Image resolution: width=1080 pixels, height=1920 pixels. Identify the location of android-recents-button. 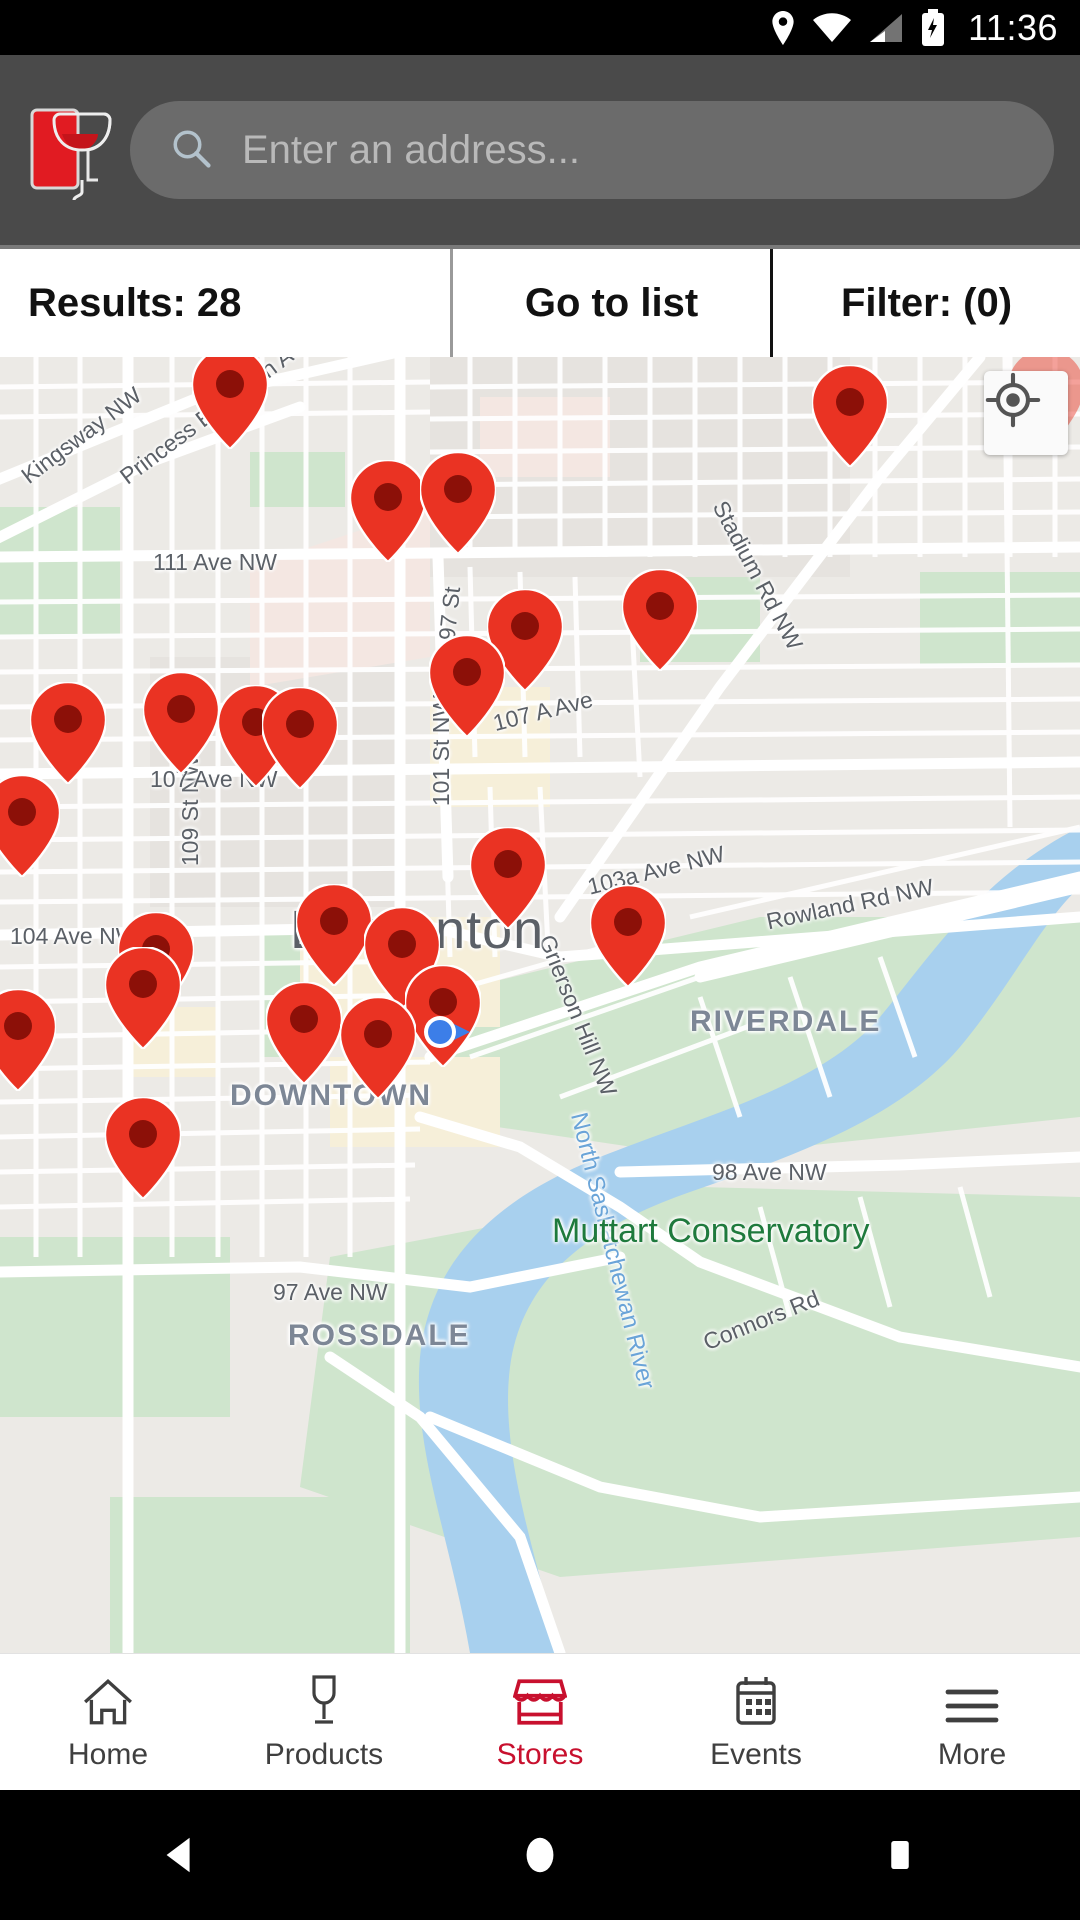
(900, 1855).